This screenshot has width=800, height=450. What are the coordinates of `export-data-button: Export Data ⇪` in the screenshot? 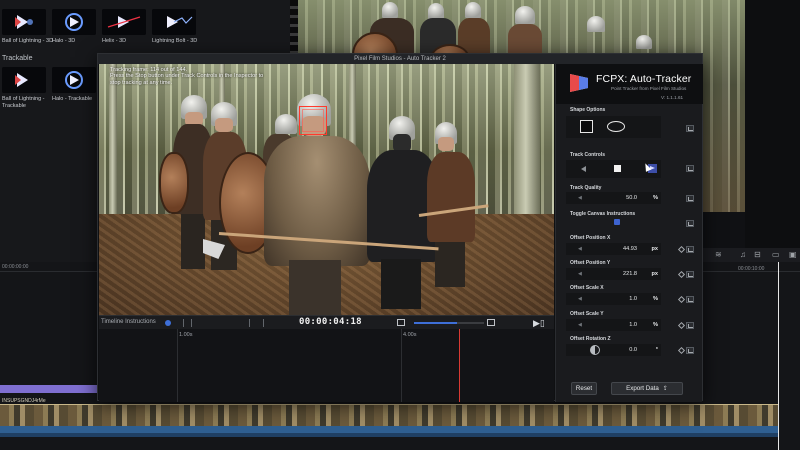 It's located at (647, 388).